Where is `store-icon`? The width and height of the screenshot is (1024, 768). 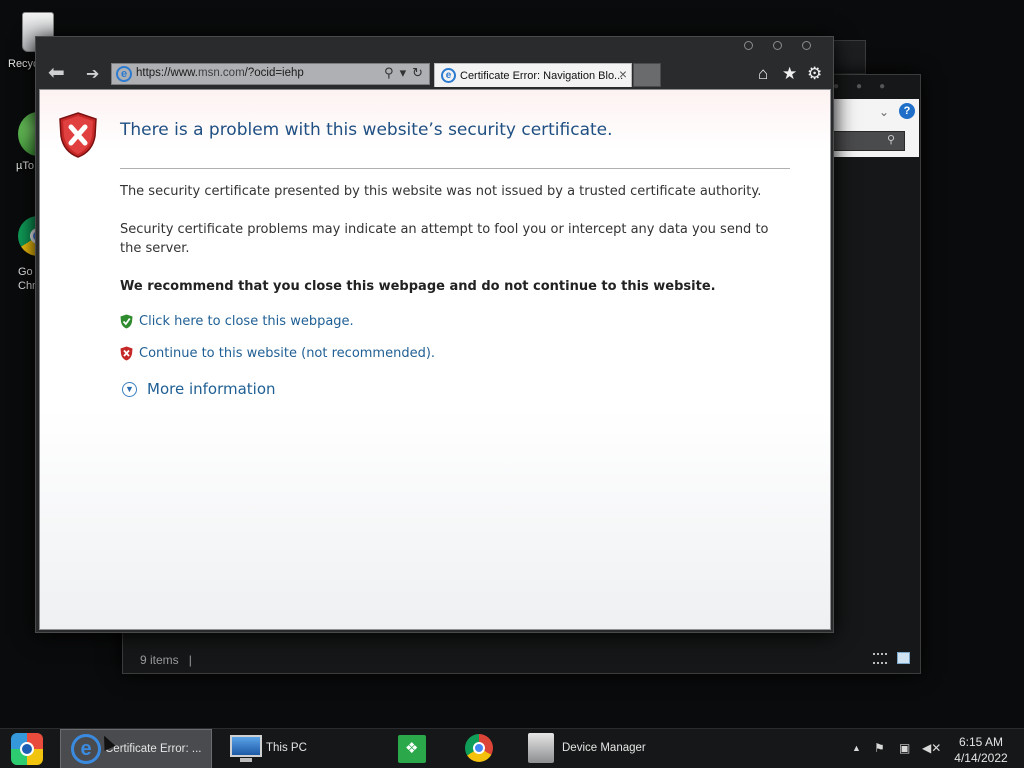 store-icon is located at coordinates (412, 749).